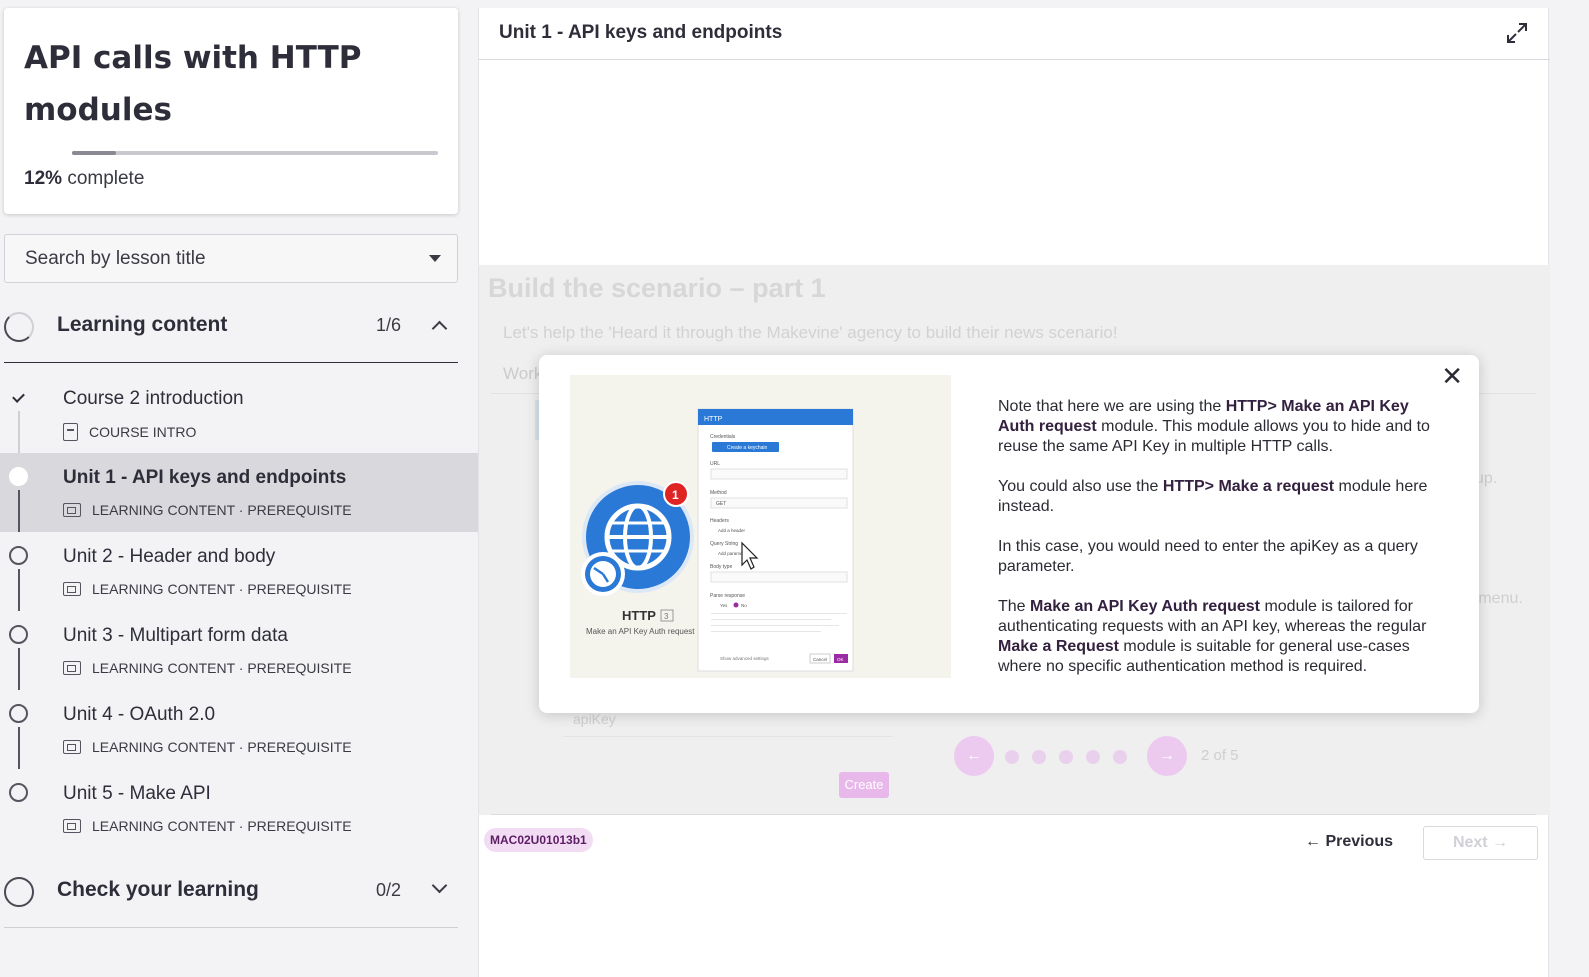 This screenshot has height=977, width=1589. What do you see at coordinates (675, 495) in the screenshot?
I see `notification-badge: 1` at bounding box center [675, 495].